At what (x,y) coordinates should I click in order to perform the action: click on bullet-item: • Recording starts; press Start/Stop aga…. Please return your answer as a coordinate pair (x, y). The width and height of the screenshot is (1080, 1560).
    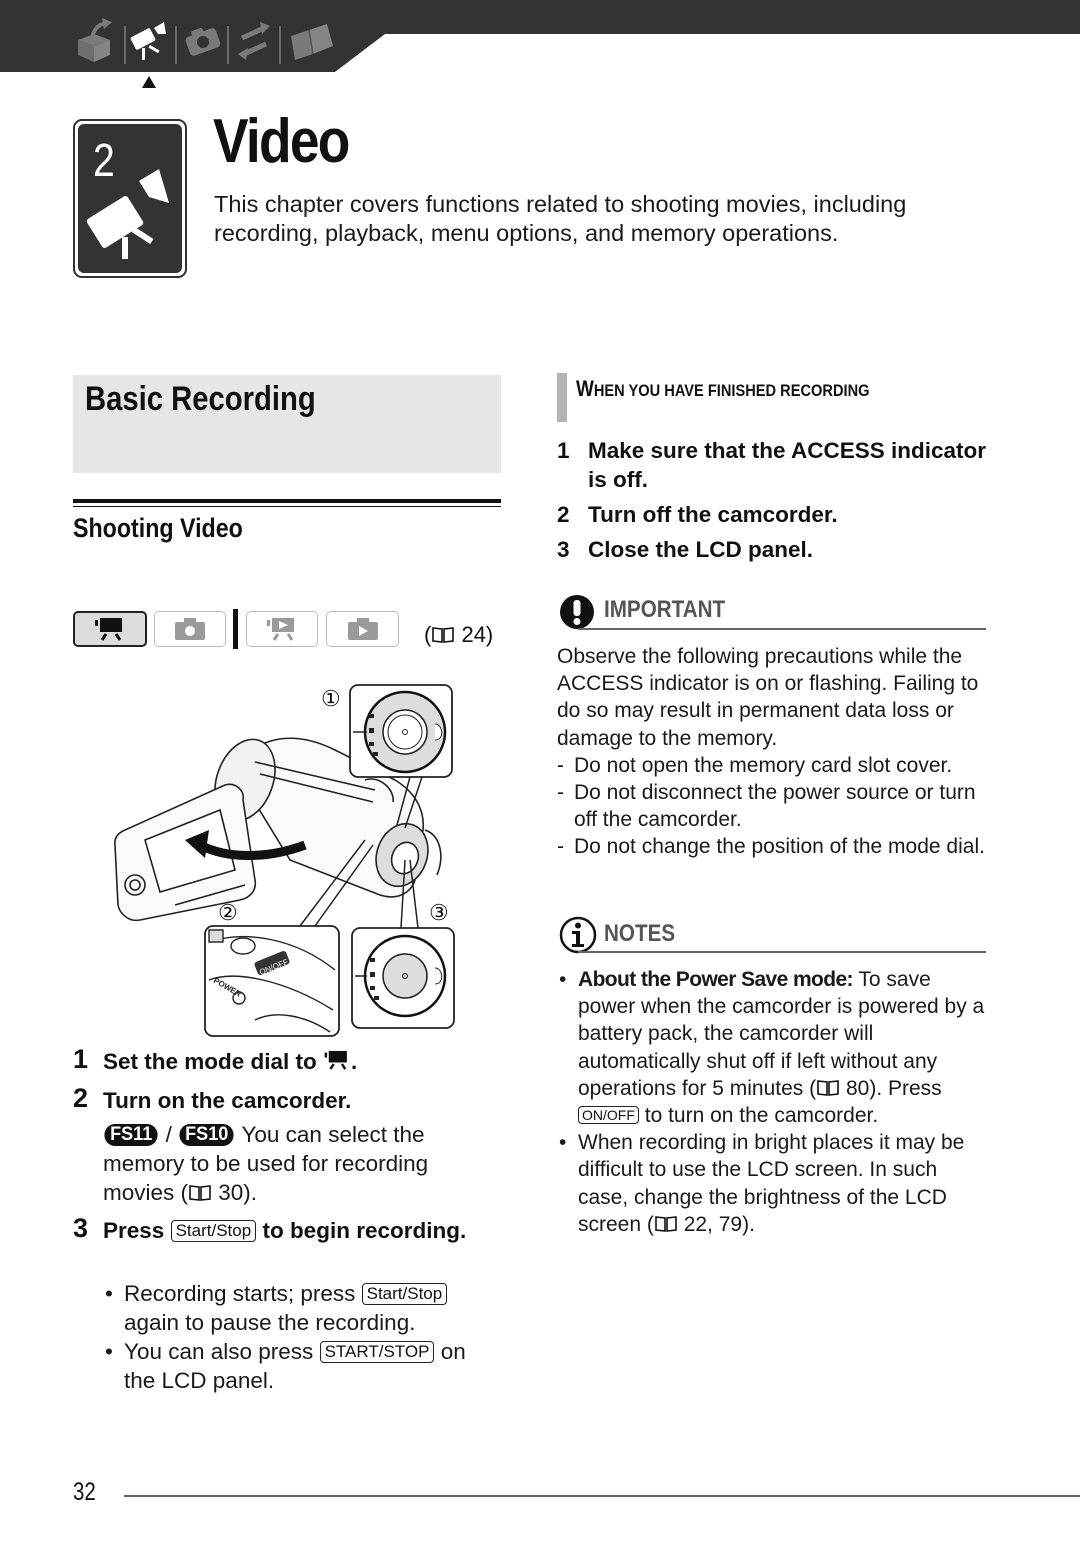
    Looking at the image, I should click on (298, 1308).